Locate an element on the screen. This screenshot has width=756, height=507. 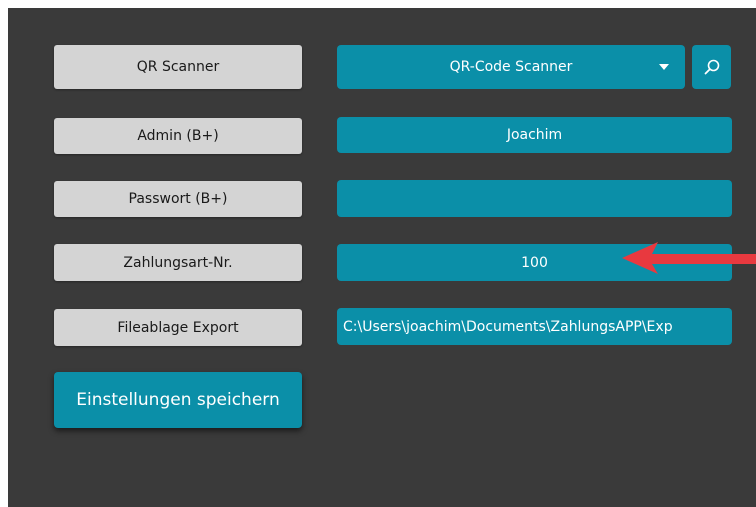
password-input is located at coordinates (534, 198).